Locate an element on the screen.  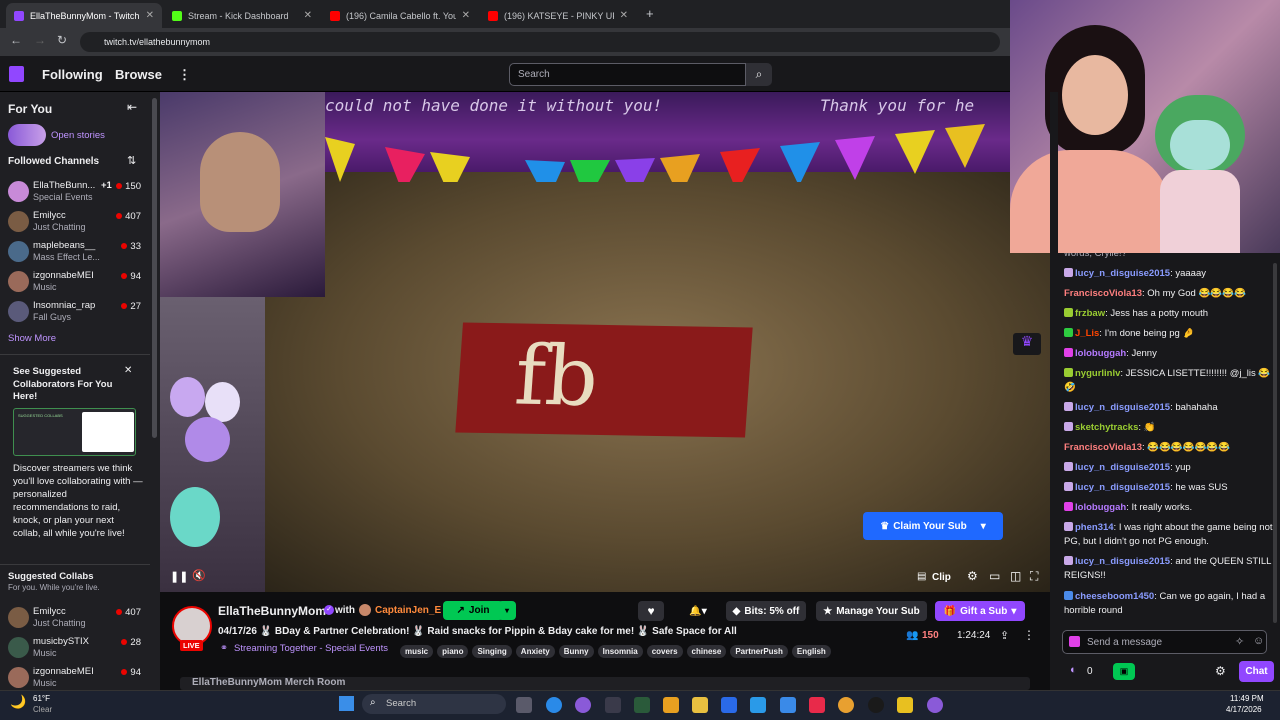
avatar is located at coordinates (18, 281).